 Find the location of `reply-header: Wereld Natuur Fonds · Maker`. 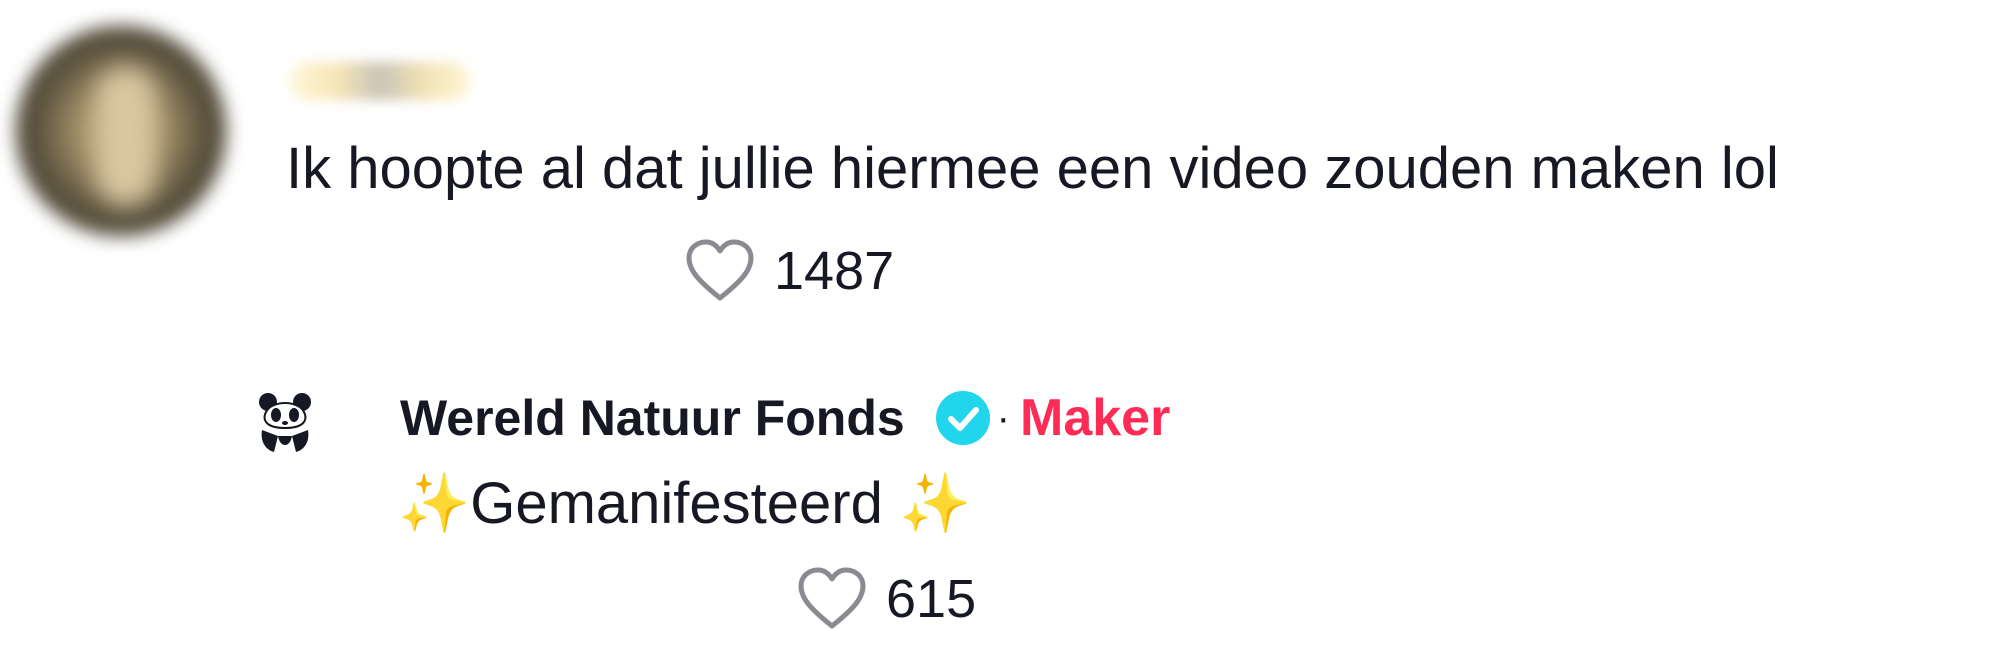

reply-header: Wereld Natuur Fonds · Maker is located at coordinates (785, 418).